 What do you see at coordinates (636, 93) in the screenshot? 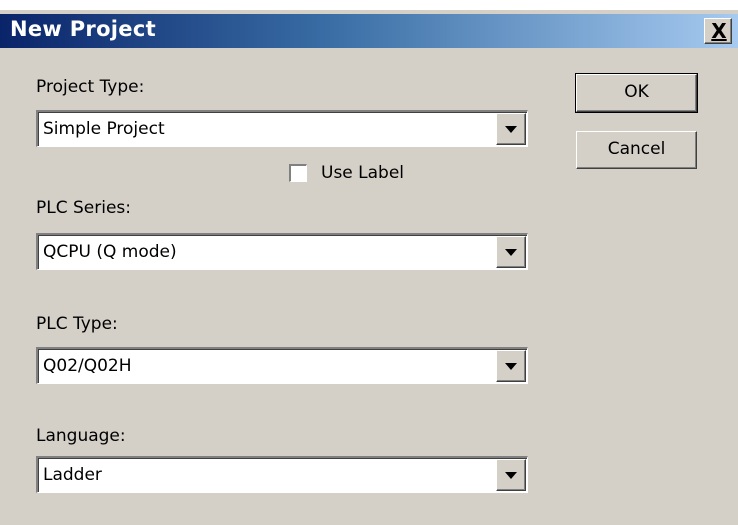
I see `ok-button: OK` at bounding box center [636, 93].